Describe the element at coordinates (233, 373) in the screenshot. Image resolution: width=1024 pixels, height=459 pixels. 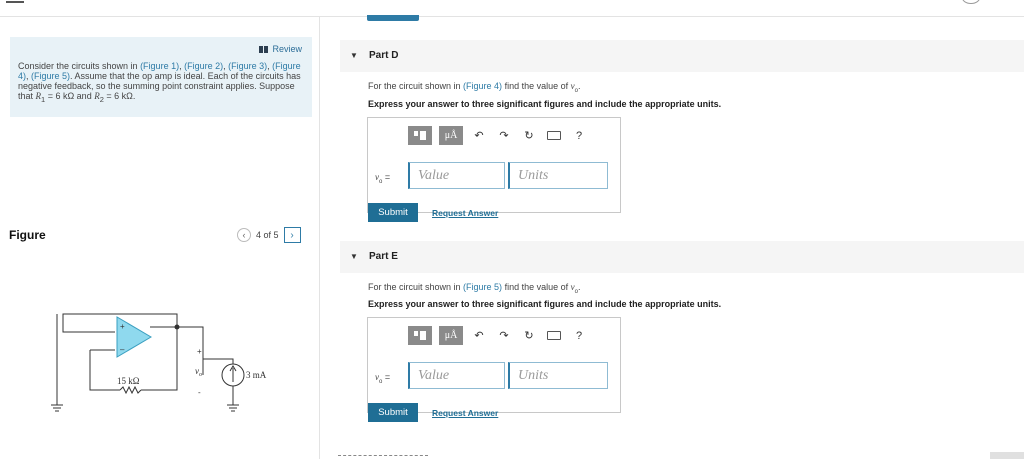
I see `current-arrow` at that location.